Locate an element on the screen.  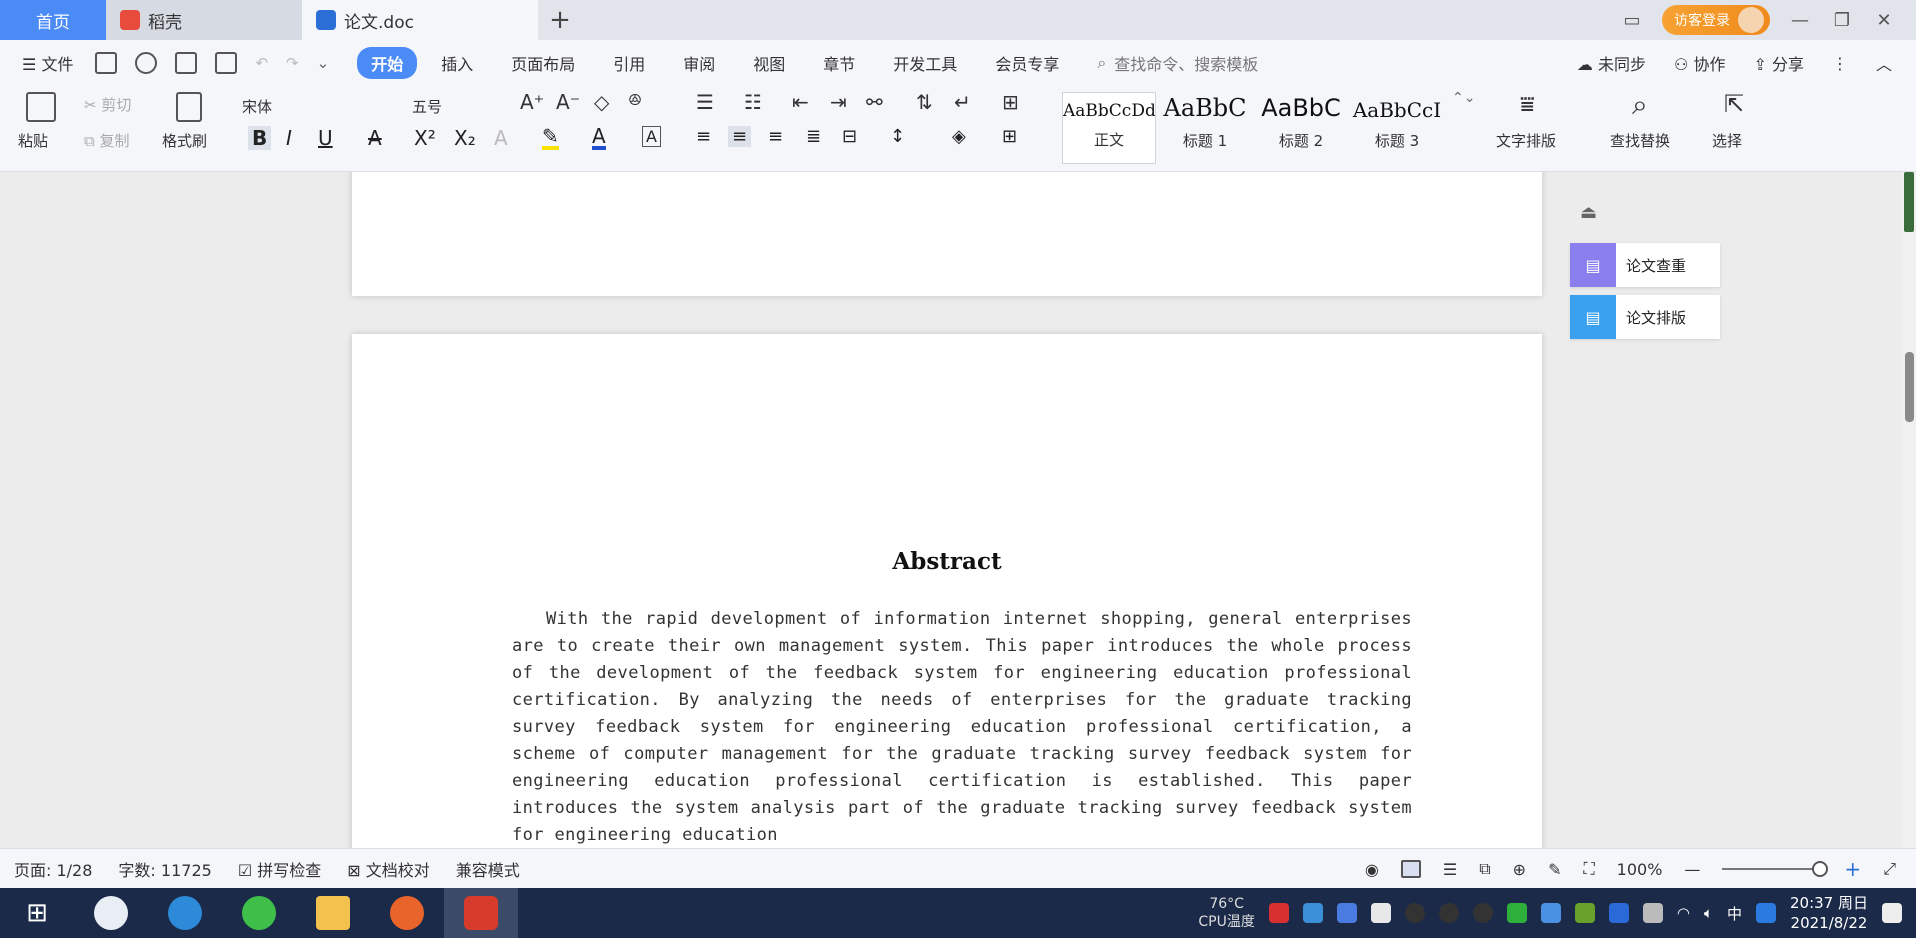
menu-insert: 插入 is located at coordinates (457, 63).